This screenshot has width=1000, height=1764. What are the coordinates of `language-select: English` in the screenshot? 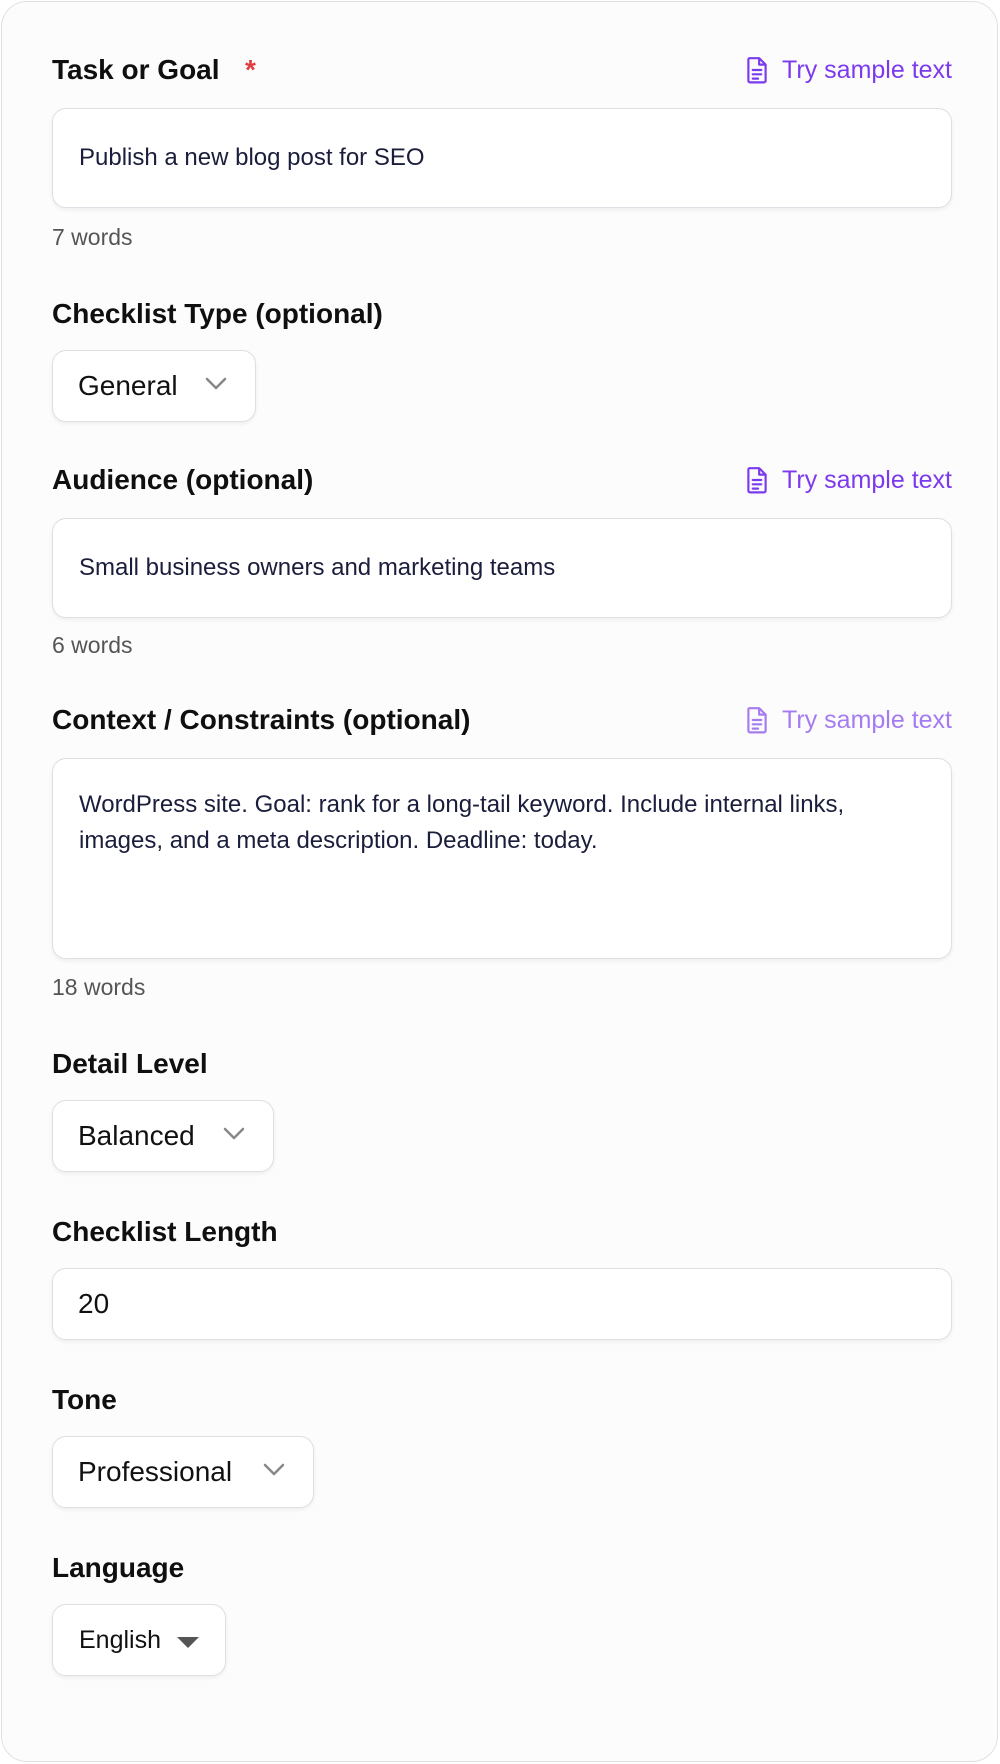 It's located at (139, 1640).